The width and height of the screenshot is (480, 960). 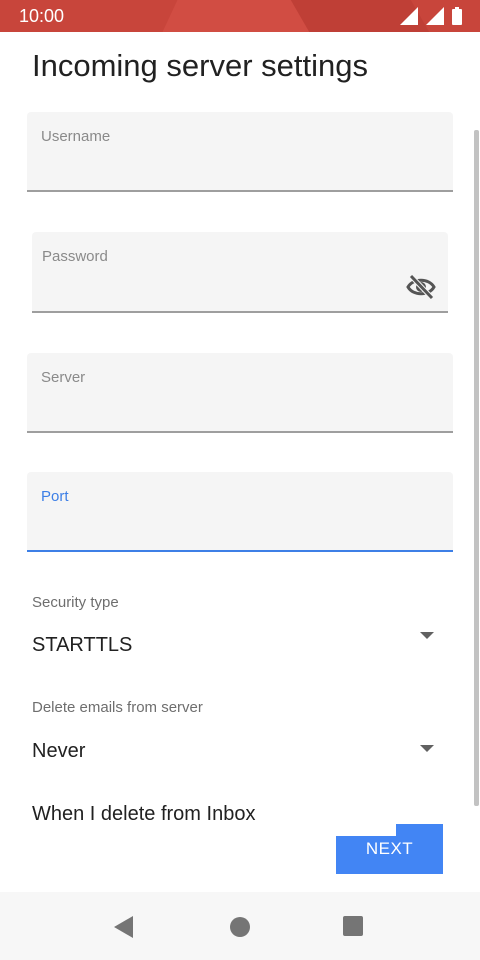 What do you see at coordinates (75, 602) in the screenshot?
I see `security-type-label: Security type` at bounding box center [75, 602].